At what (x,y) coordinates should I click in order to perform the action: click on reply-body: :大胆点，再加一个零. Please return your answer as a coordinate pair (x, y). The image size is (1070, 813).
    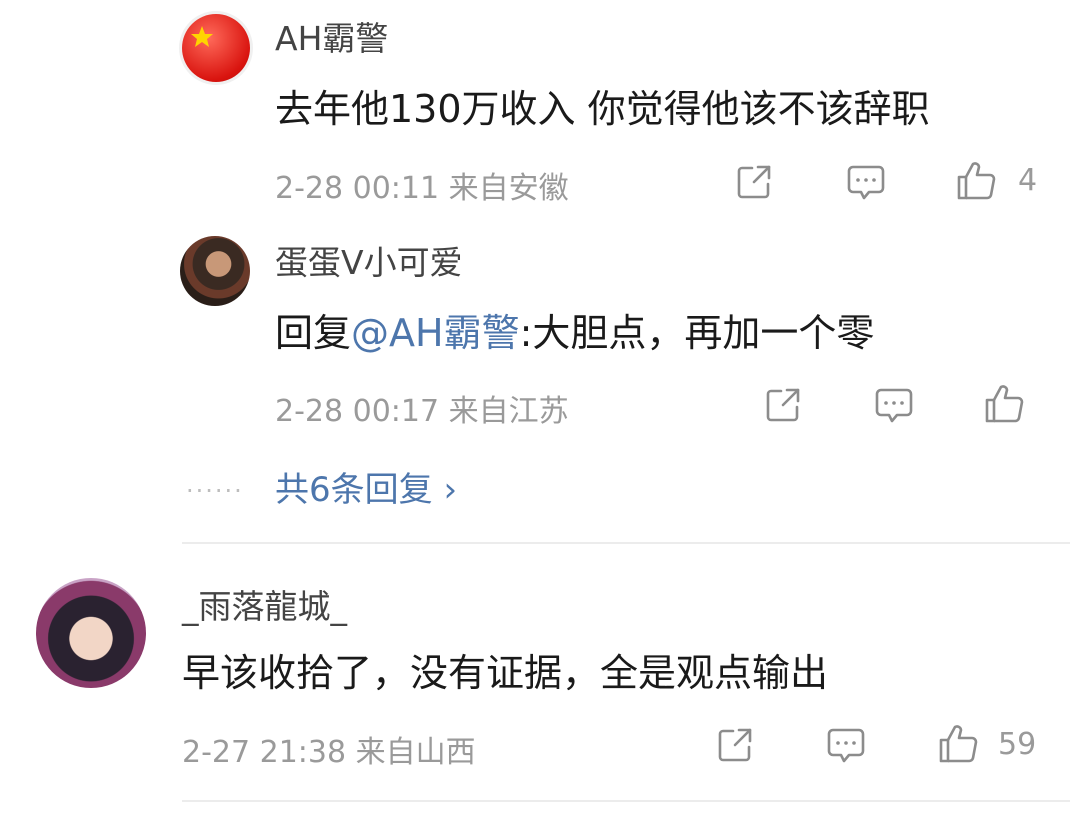
    Looking at the image, I should click on (697, 333).